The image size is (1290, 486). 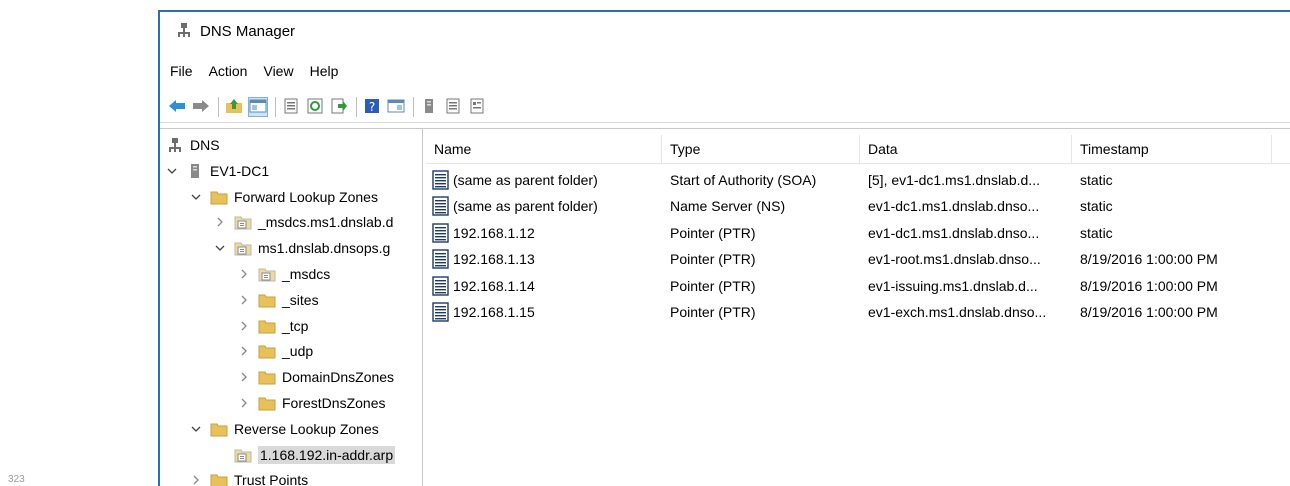 I want to click on menu-help: Help, so click(x=324, y=71).